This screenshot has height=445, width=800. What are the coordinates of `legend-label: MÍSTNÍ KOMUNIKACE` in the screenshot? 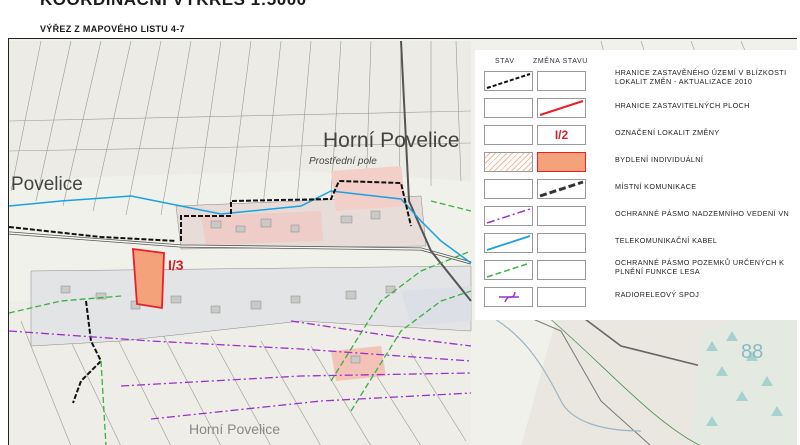 It's located at (656, 186).